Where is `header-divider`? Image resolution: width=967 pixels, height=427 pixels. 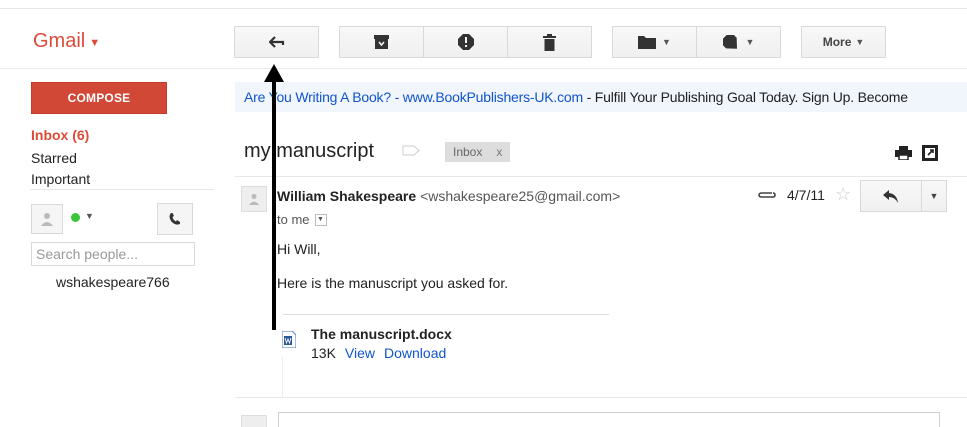 header-divider is located at coordinates (483, 68).